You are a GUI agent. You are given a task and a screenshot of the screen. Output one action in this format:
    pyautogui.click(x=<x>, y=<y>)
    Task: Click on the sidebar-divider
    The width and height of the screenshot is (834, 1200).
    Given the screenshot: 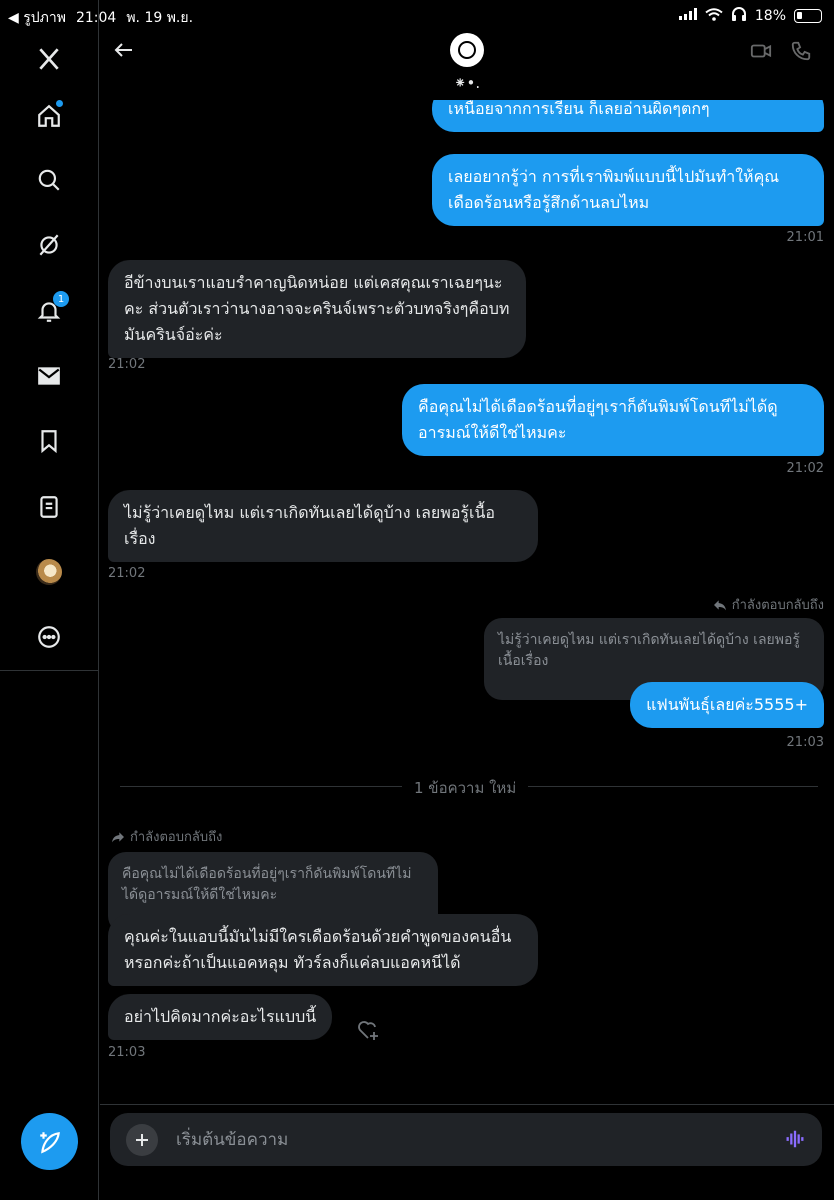 What is the action you would take?
    pyautogui.click(x=49, y=670)
    